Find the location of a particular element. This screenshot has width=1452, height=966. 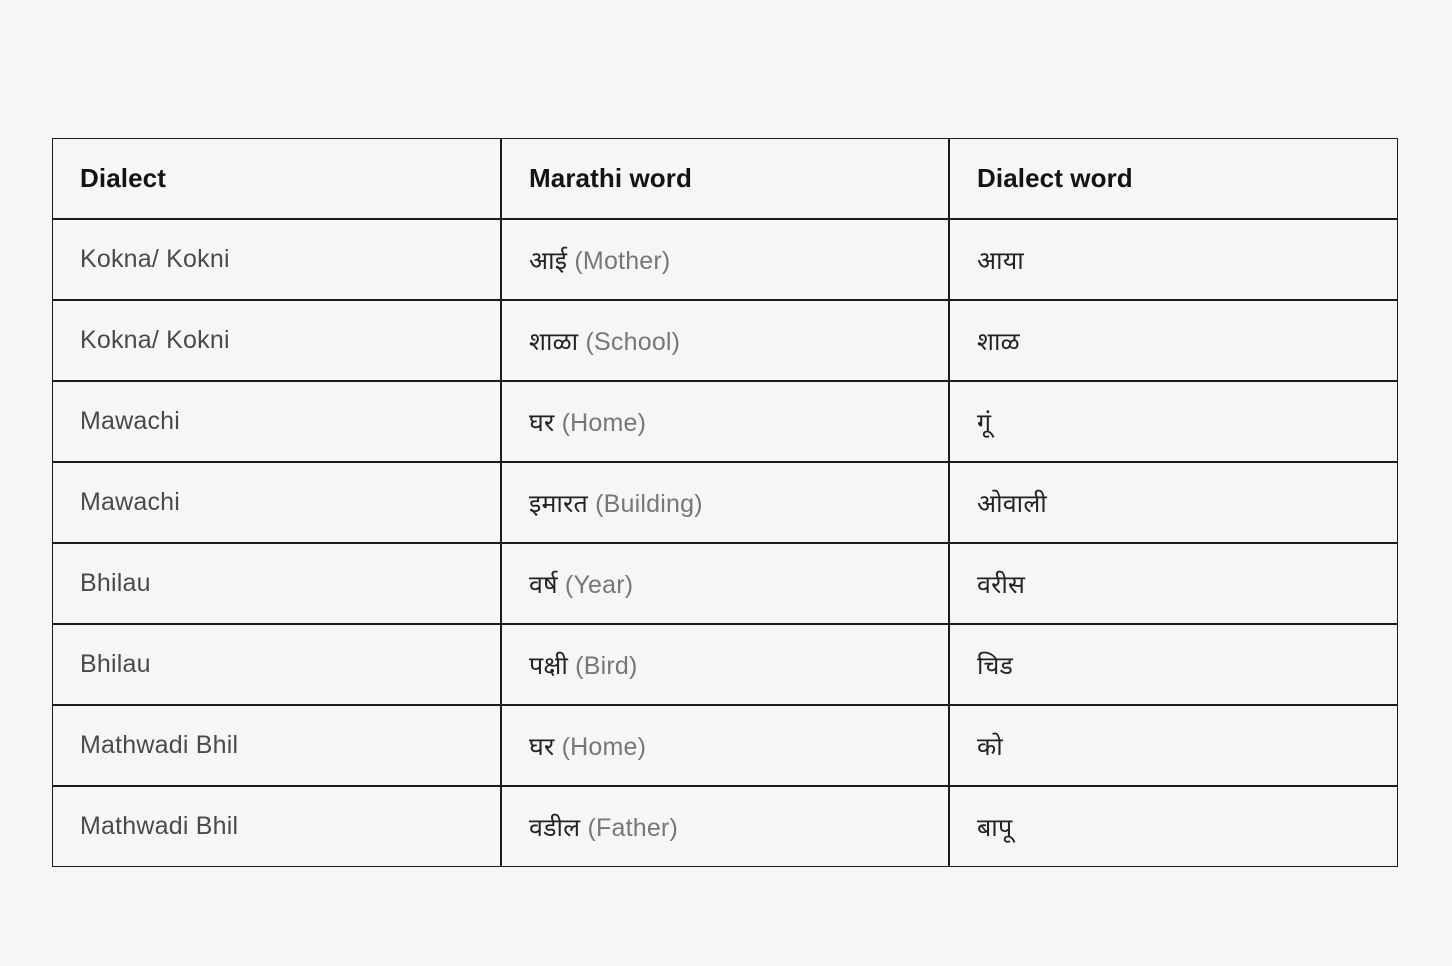

cell-marathi-word: शाळा (School) is located at coordinates (725, 340).